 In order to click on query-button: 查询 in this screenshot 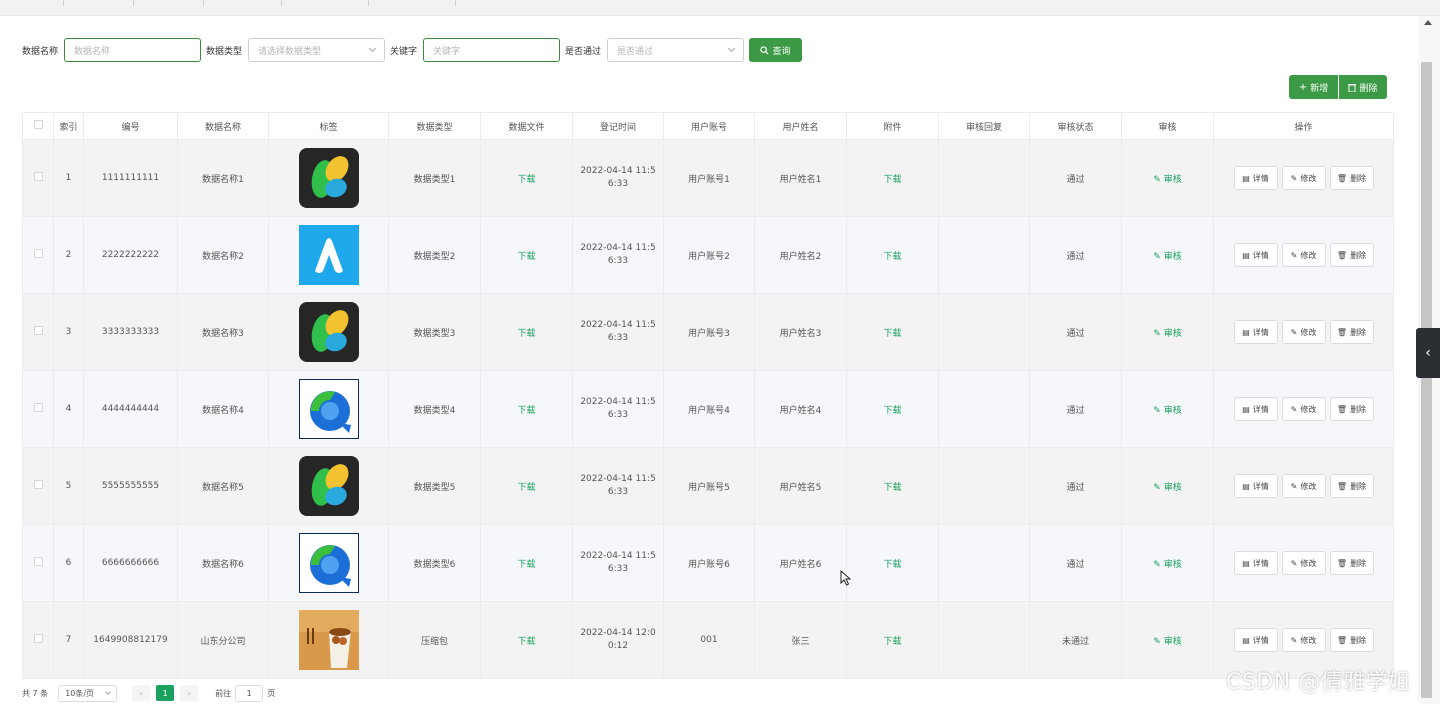, I will do `click(775, 50)`.